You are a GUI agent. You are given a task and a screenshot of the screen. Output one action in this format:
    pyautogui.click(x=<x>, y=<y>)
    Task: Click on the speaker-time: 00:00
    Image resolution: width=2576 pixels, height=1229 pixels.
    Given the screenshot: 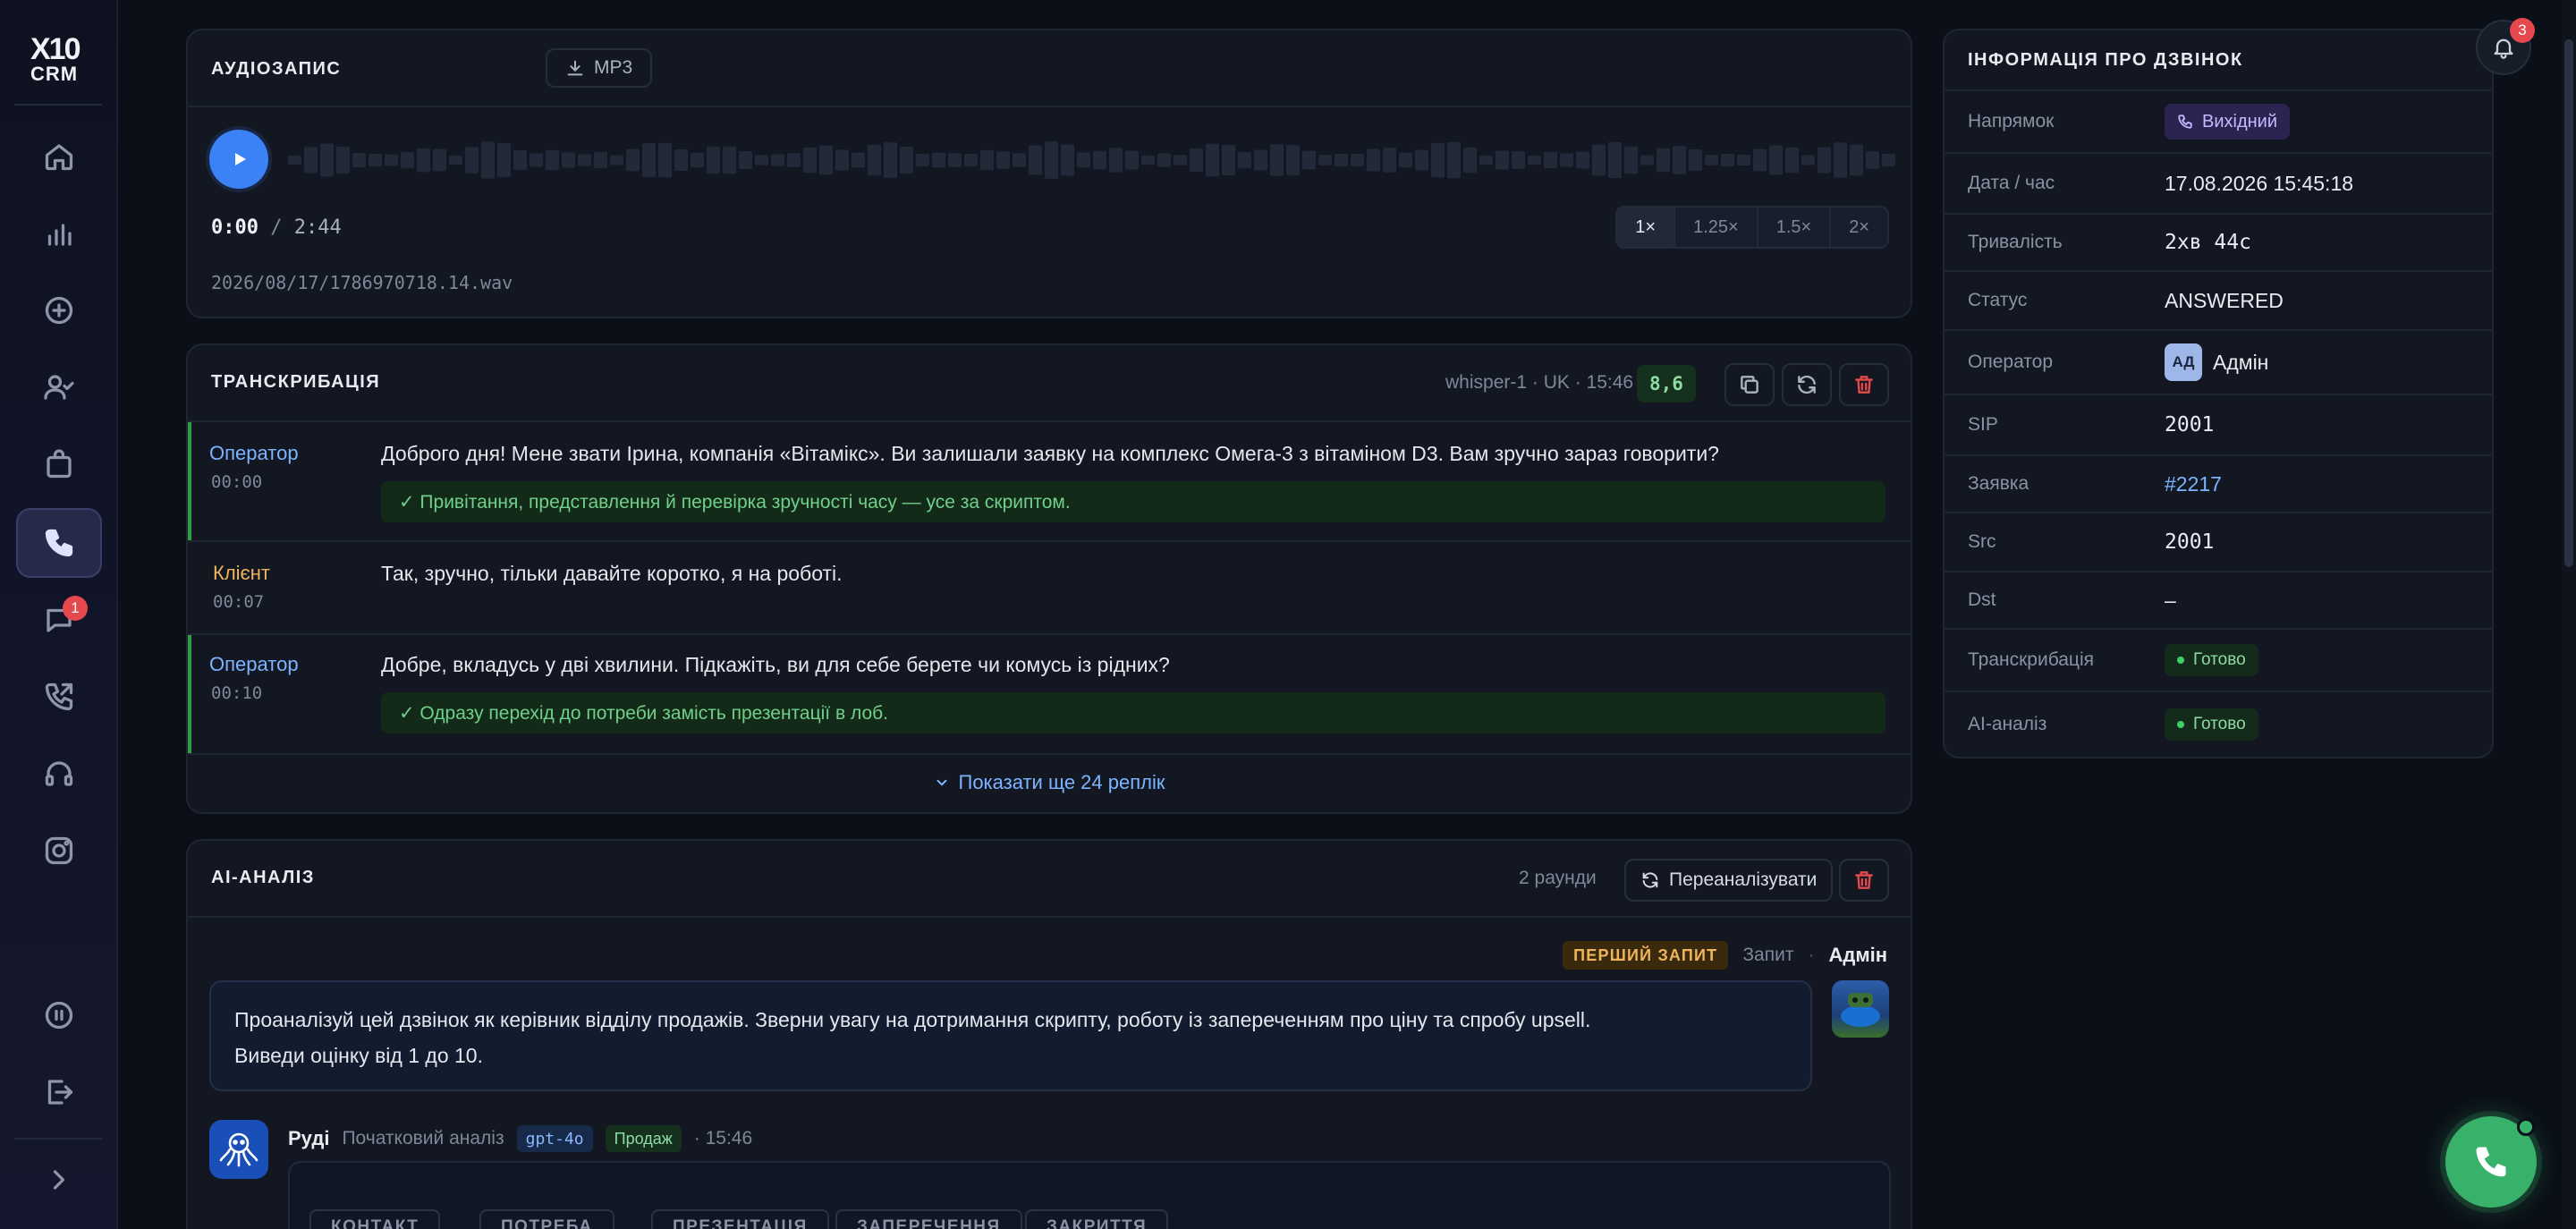 What is the action you would take?
    pyautogui.click(x=236, y=482)
    